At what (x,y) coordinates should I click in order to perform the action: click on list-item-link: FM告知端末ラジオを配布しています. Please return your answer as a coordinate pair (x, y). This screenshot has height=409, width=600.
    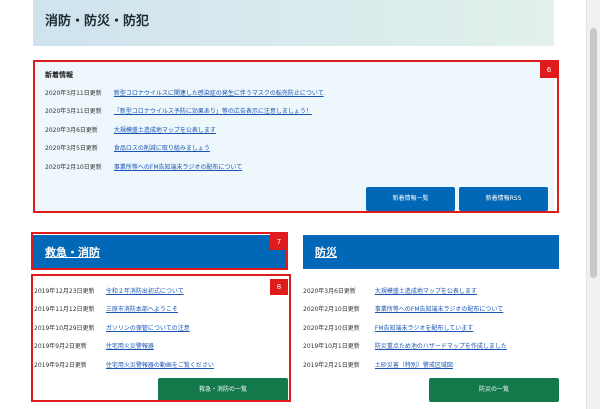
    Looking at the image, I should click on (424, 328).